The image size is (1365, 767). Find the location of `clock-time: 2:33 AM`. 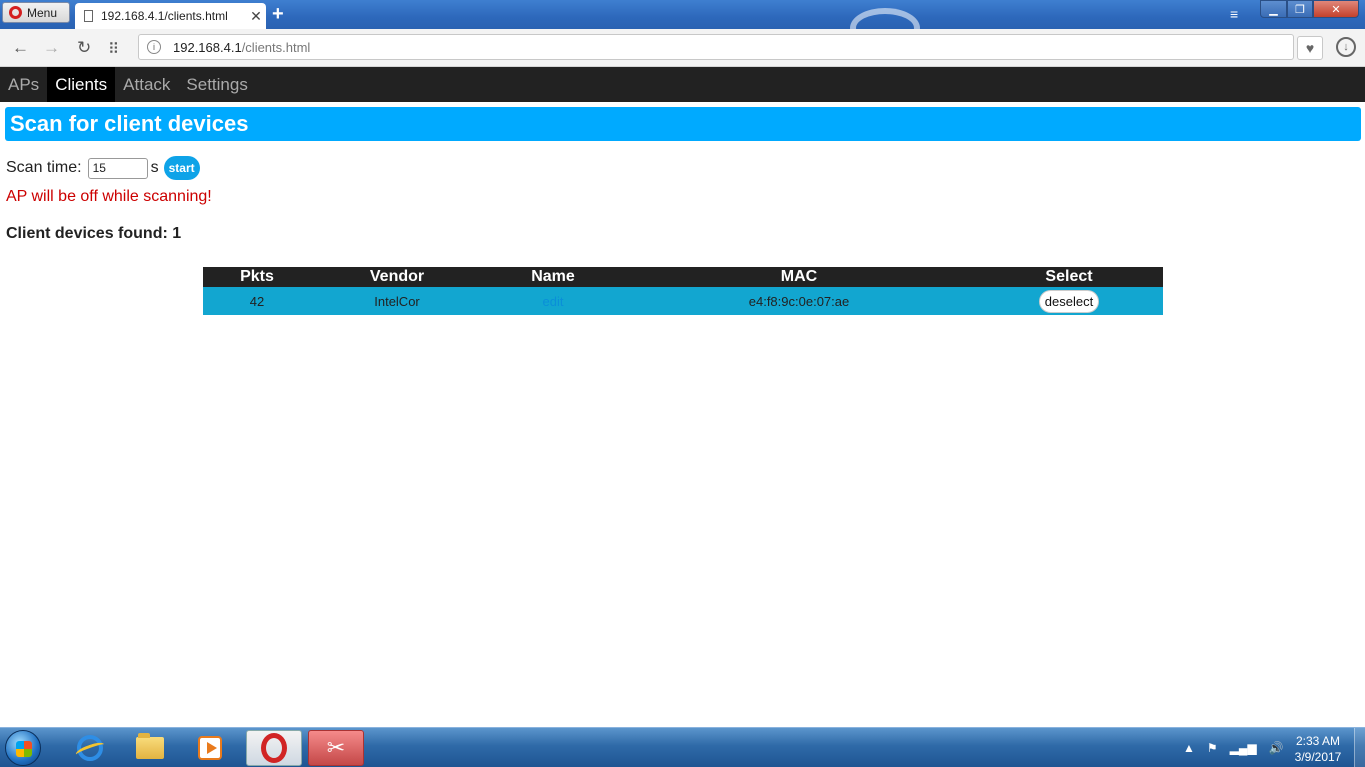

clock-time: 2:33 AM is located at coordinates (1318, 741).